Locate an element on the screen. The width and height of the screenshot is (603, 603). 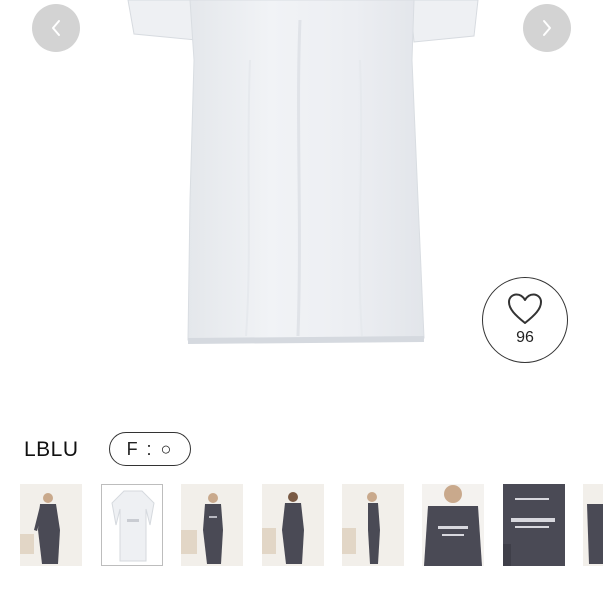
gallery-prev-button is located at coordinates (56, 28).